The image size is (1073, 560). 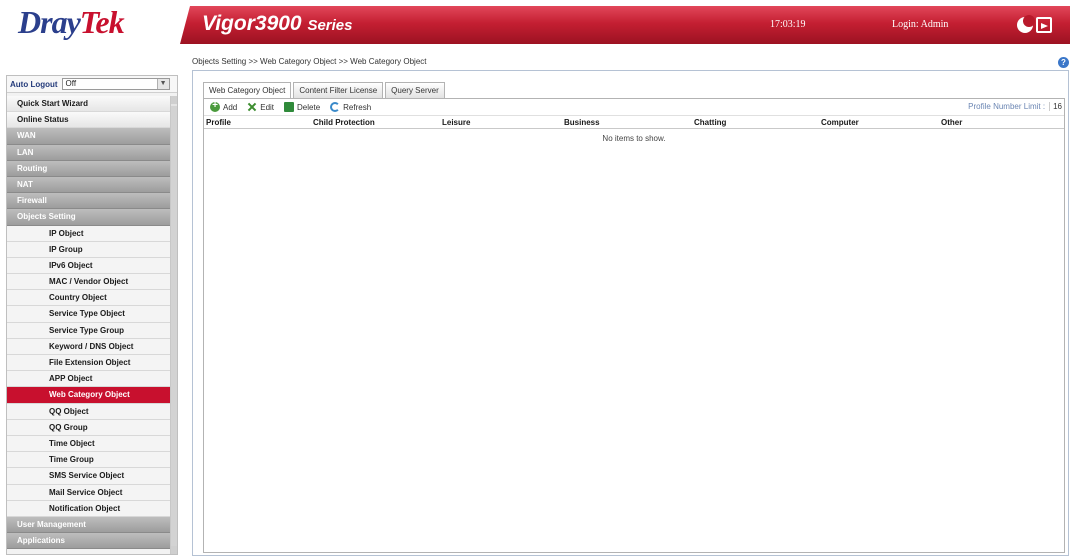 What do you see at coordinates (89, 379) in the screenshot?
I see `sidebar-item-app-object: APP Object` at bounding box center [89, 379].